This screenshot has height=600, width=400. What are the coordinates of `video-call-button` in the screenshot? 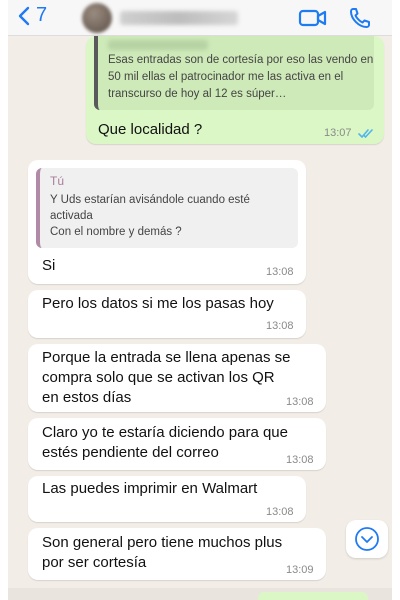 It's located at (313, 20).